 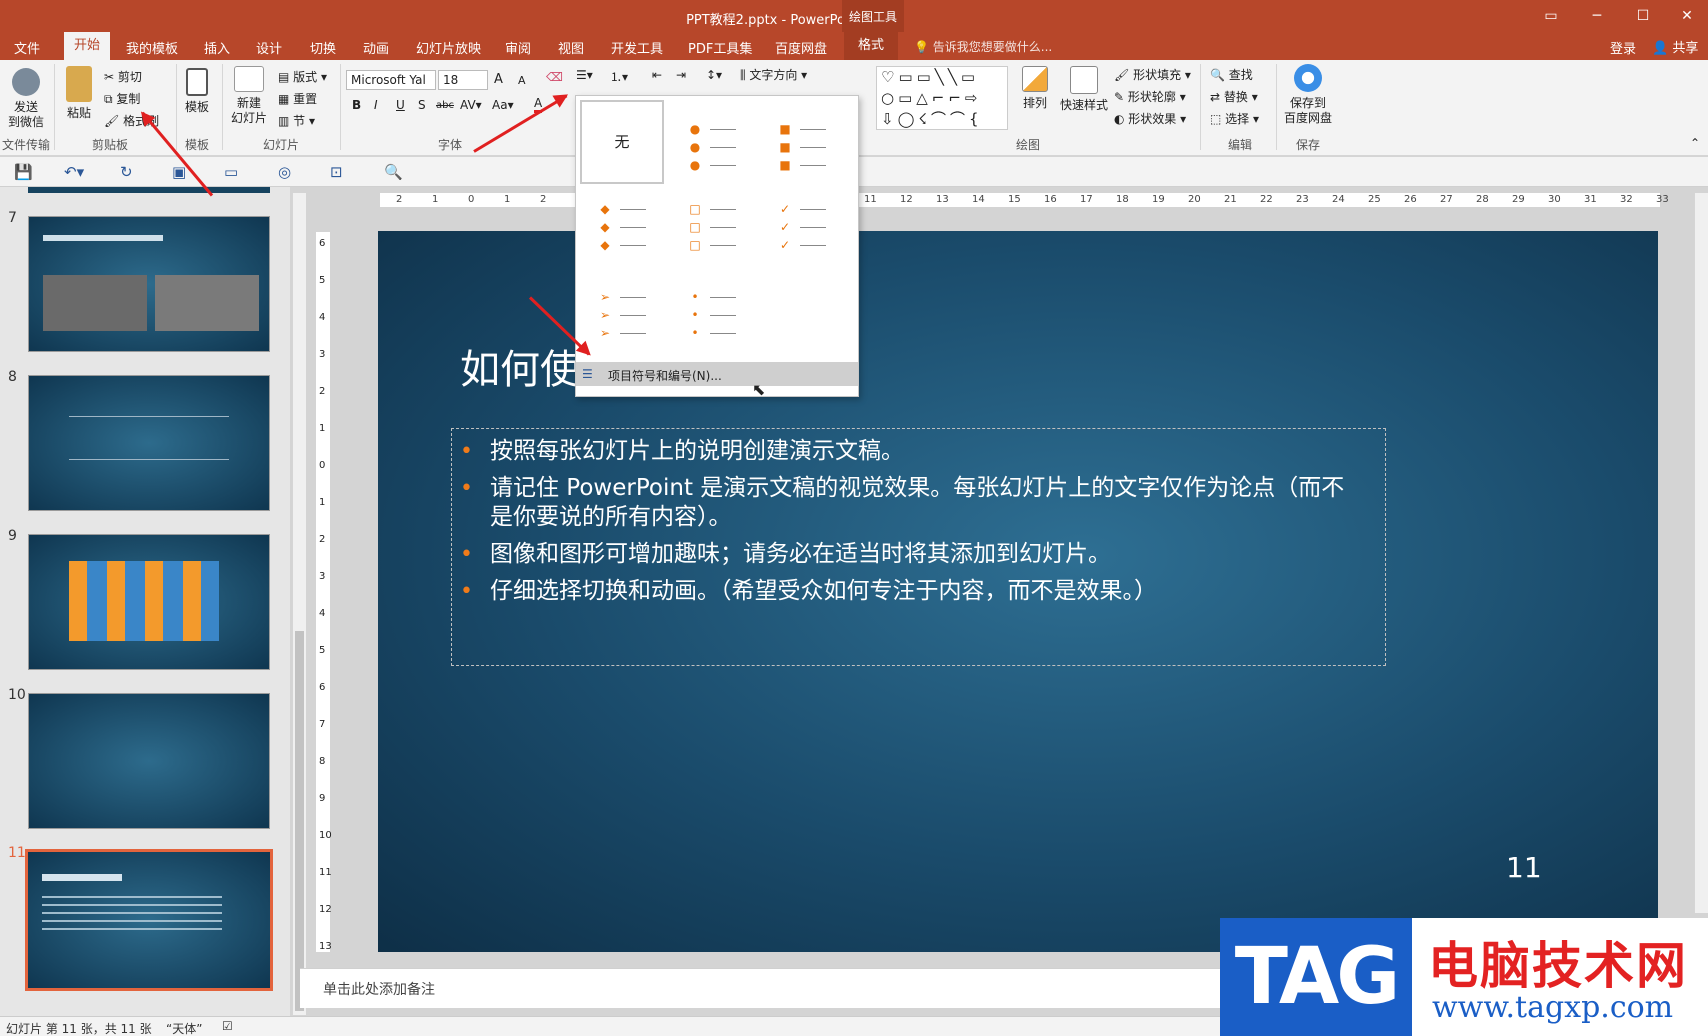 I want to click on shrink-font-icon: A, so click(x=522, y=80).